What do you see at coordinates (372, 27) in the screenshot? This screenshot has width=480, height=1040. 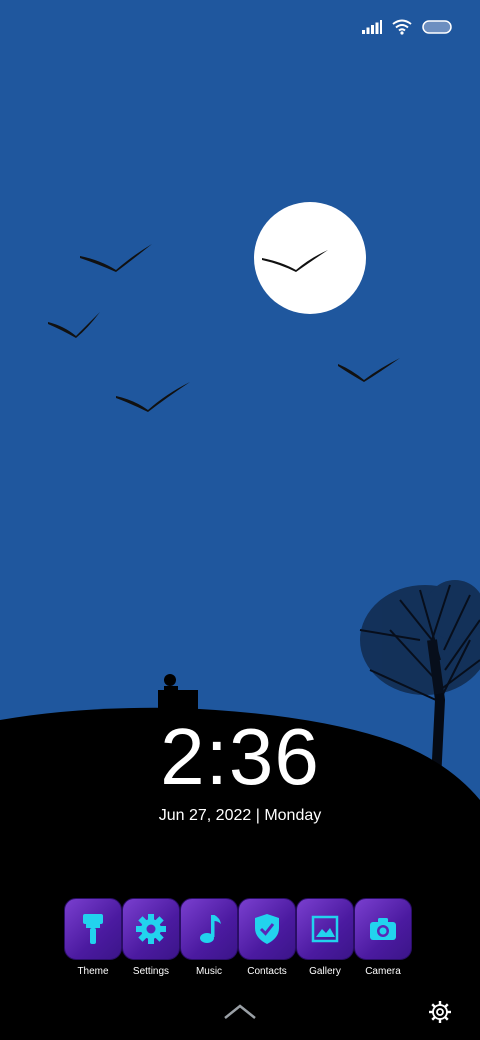 I see `signal-icon` at bounding box center [372, 27].